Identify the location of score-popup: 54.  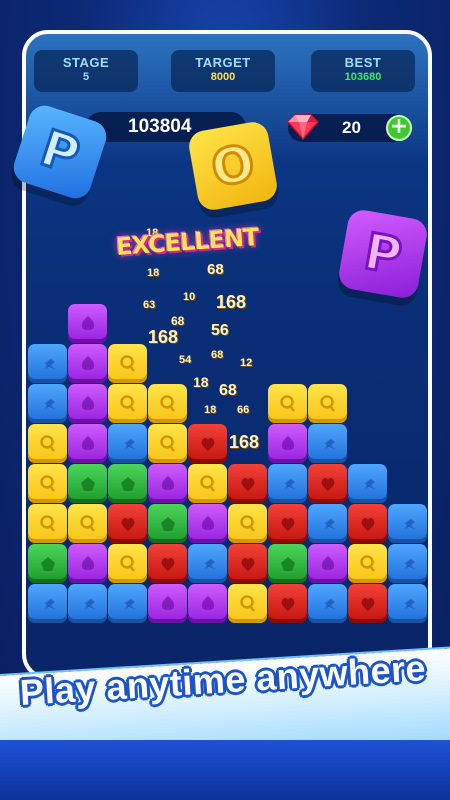
(185, 360).